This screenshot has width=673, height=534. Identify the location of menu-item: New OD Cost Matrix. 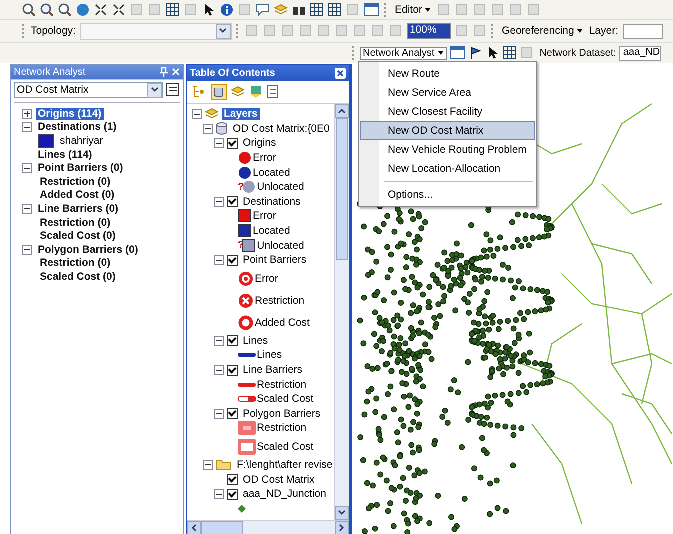
(447, 130).